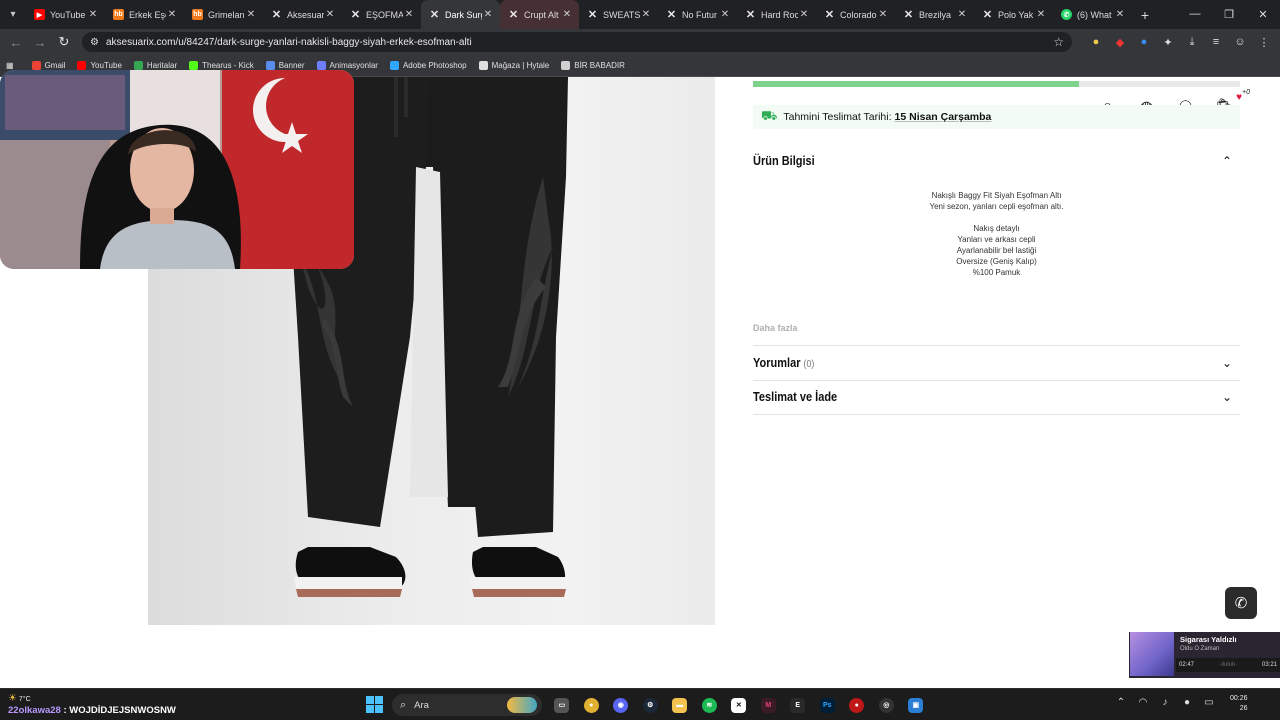 The image size is (1280, 720). Describe the element at coordinates (1144, 42) in the screenshot. I see `extension-blue-icon: ●` at that location.